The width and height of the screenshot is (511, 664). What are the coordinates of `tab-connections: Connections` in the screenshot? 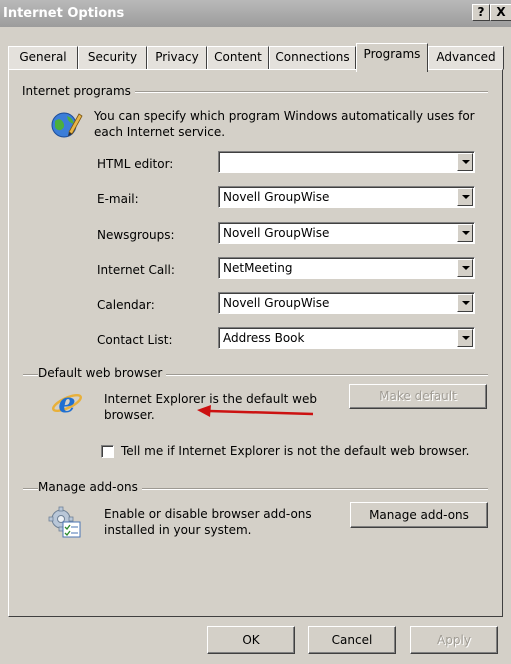 It's located at (312, 58).